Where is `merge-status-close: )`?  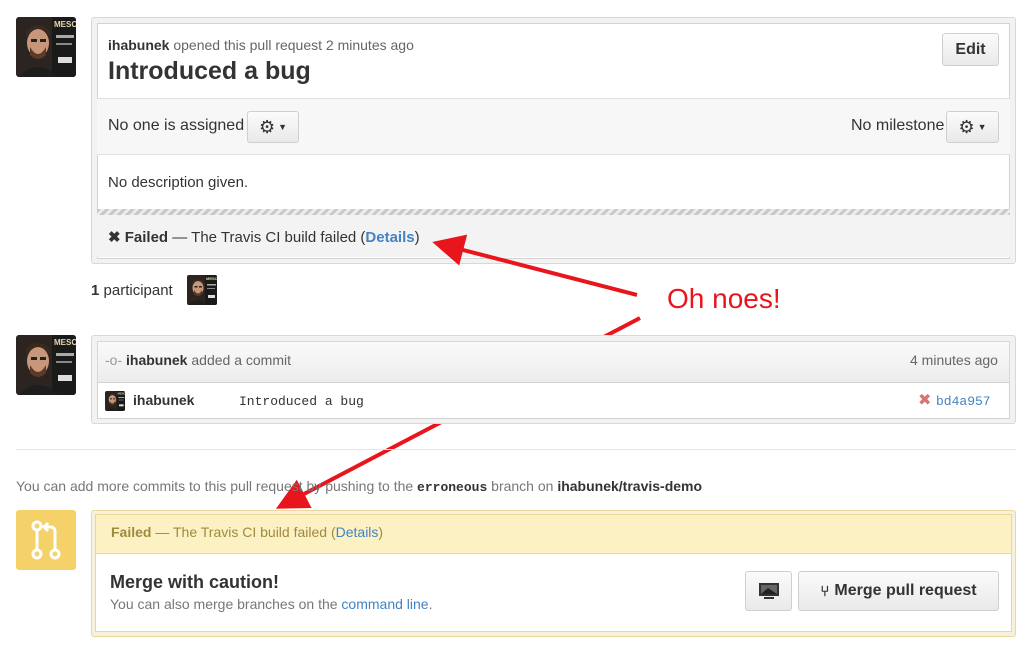
merge-status-close: ) is located at coordinates (381, 532).